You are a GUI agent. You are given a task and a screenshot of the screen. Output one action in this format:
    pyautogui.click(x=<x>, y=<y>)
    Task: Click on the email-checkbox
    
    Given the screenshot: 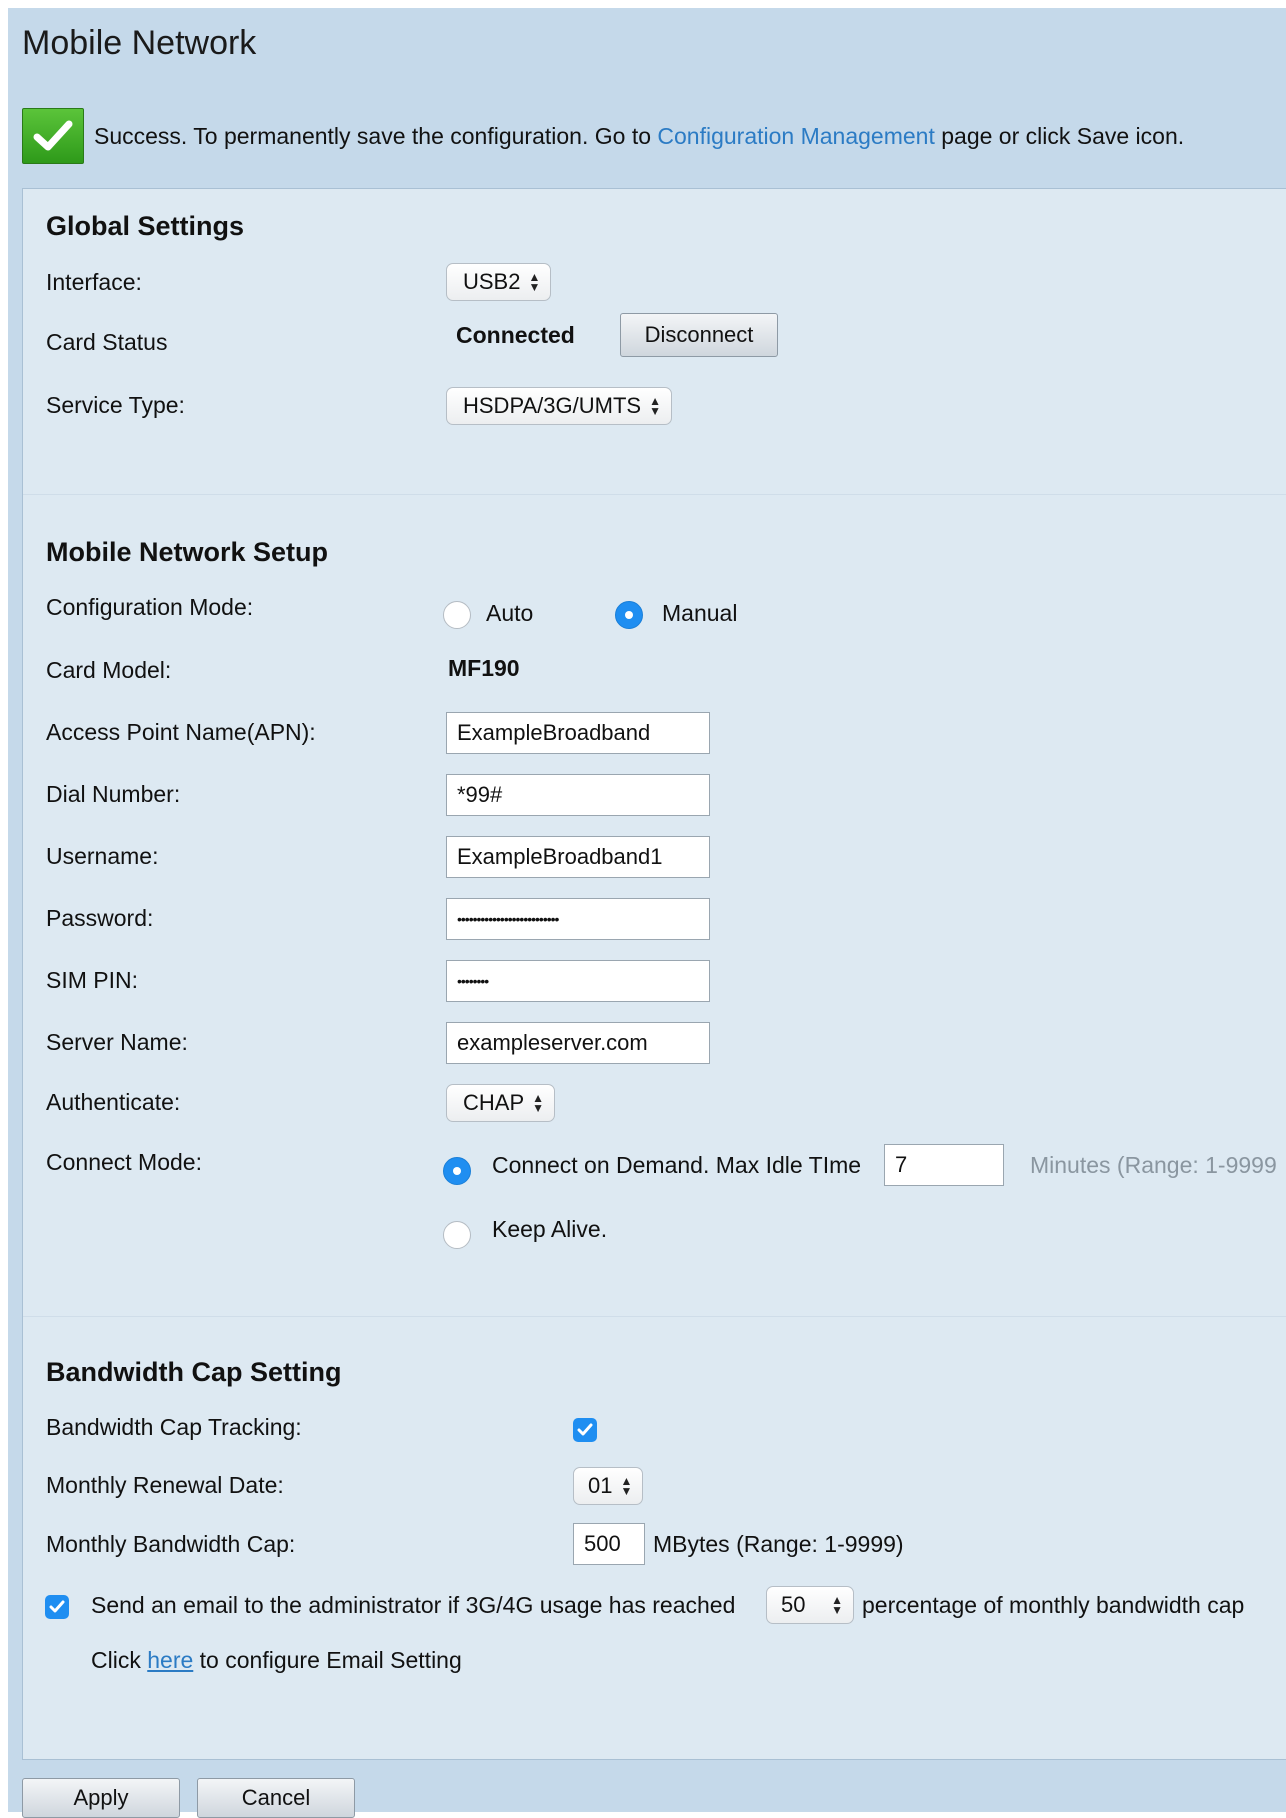 What is the action you would take?
    pyautogui.click(x=57, y=1607)
    